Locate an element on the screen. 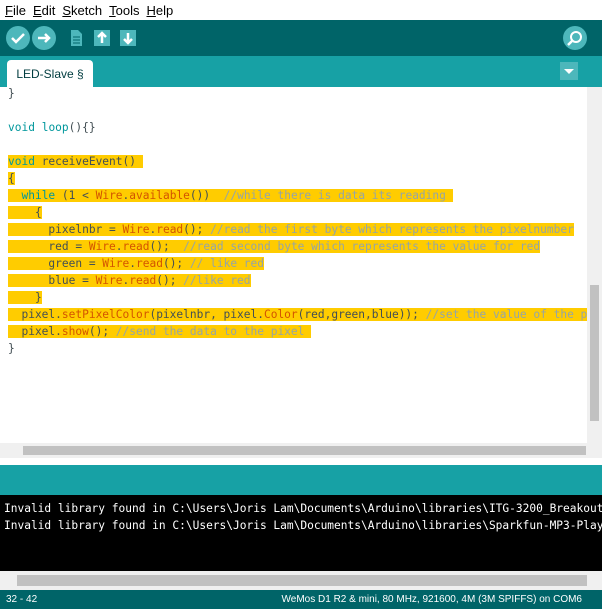  code-line: blue = Wire.read(); //like red is located at coordinates (129, 280).